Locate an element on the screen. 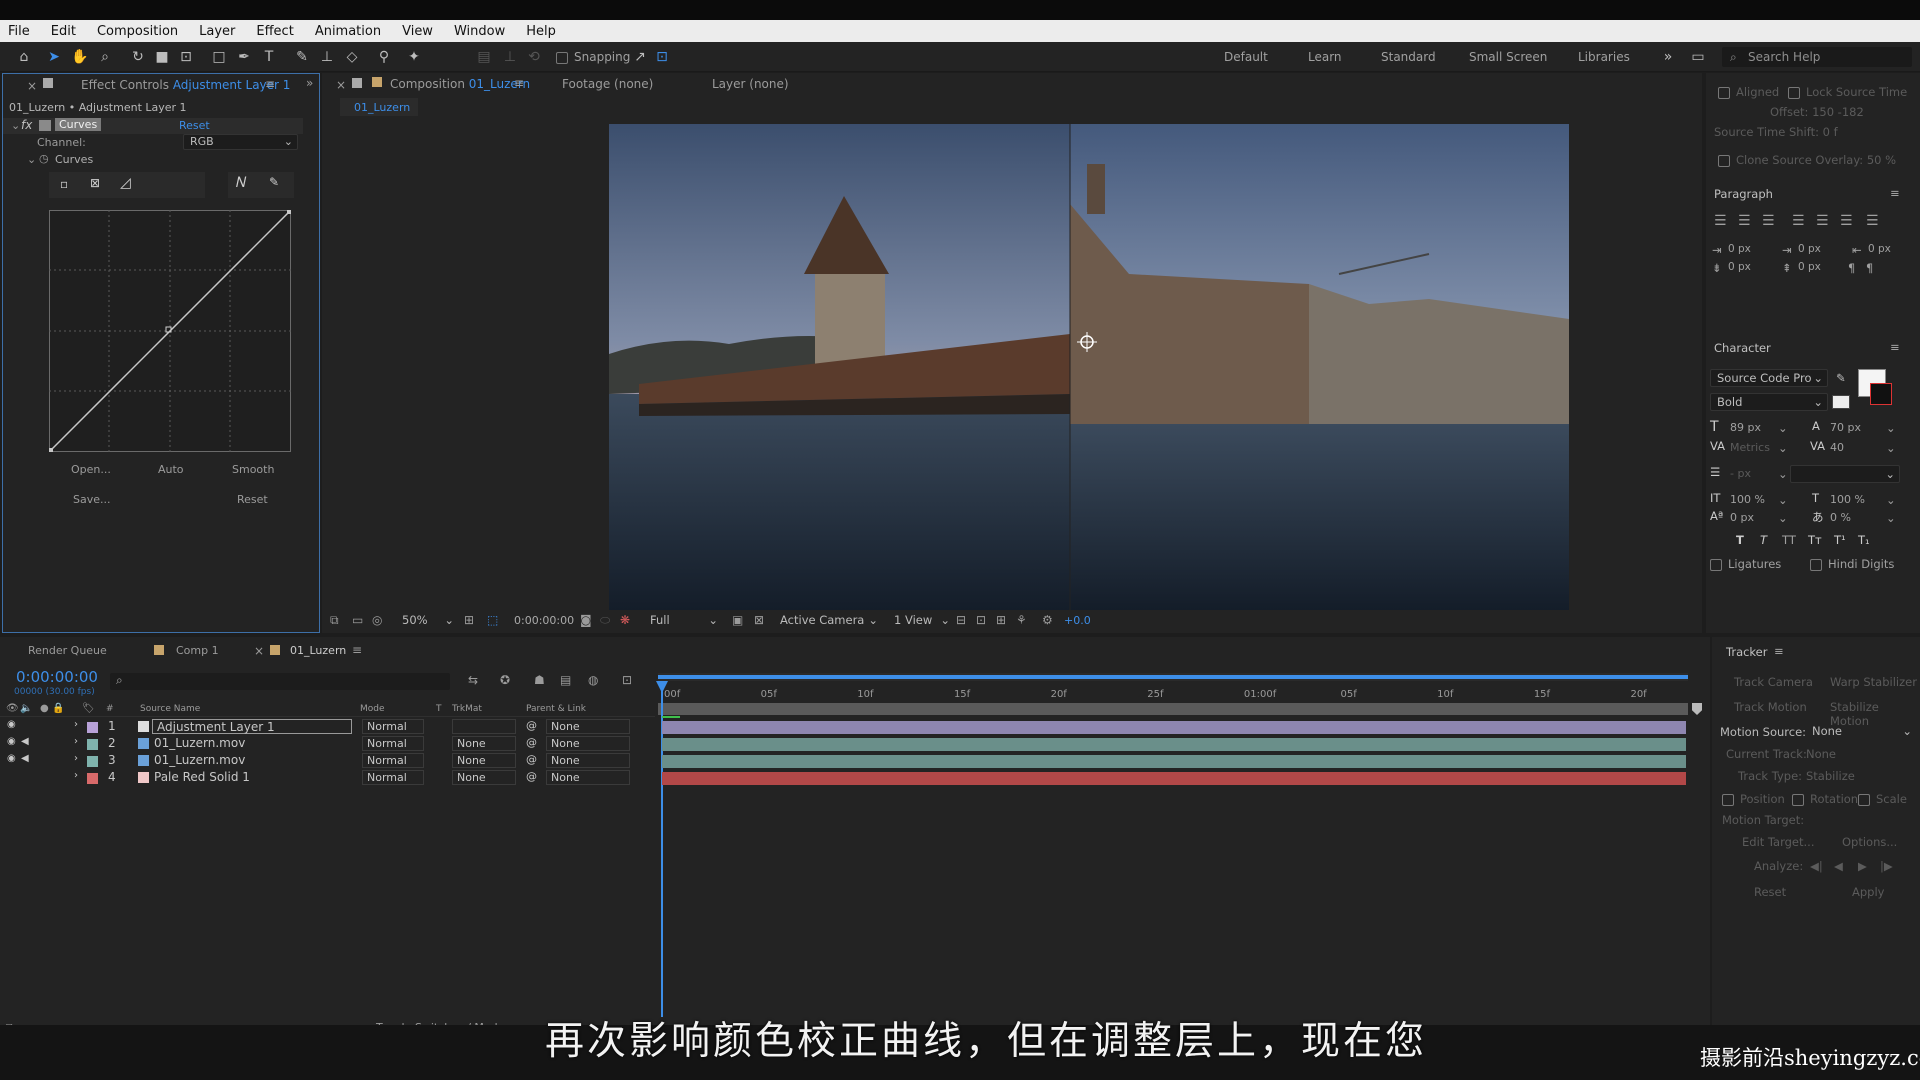 Image resolution: width=1920 pixels, height=1080 pixels. curve-size-small-icon: ▫ is located at coordinates (64, 184).